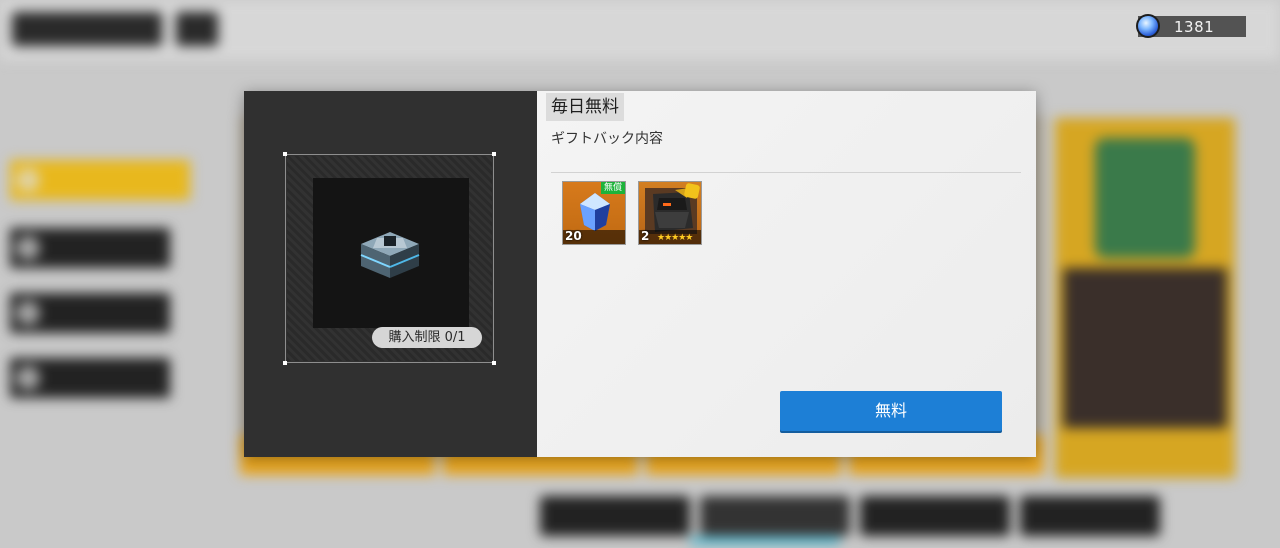 Image resolution: width=1280 pixels, height=548 pixels. What do you see at coordinates (692, 191) in the screenshot?
I see `puzzle-piece-icon` at bounding box center [692, 191].